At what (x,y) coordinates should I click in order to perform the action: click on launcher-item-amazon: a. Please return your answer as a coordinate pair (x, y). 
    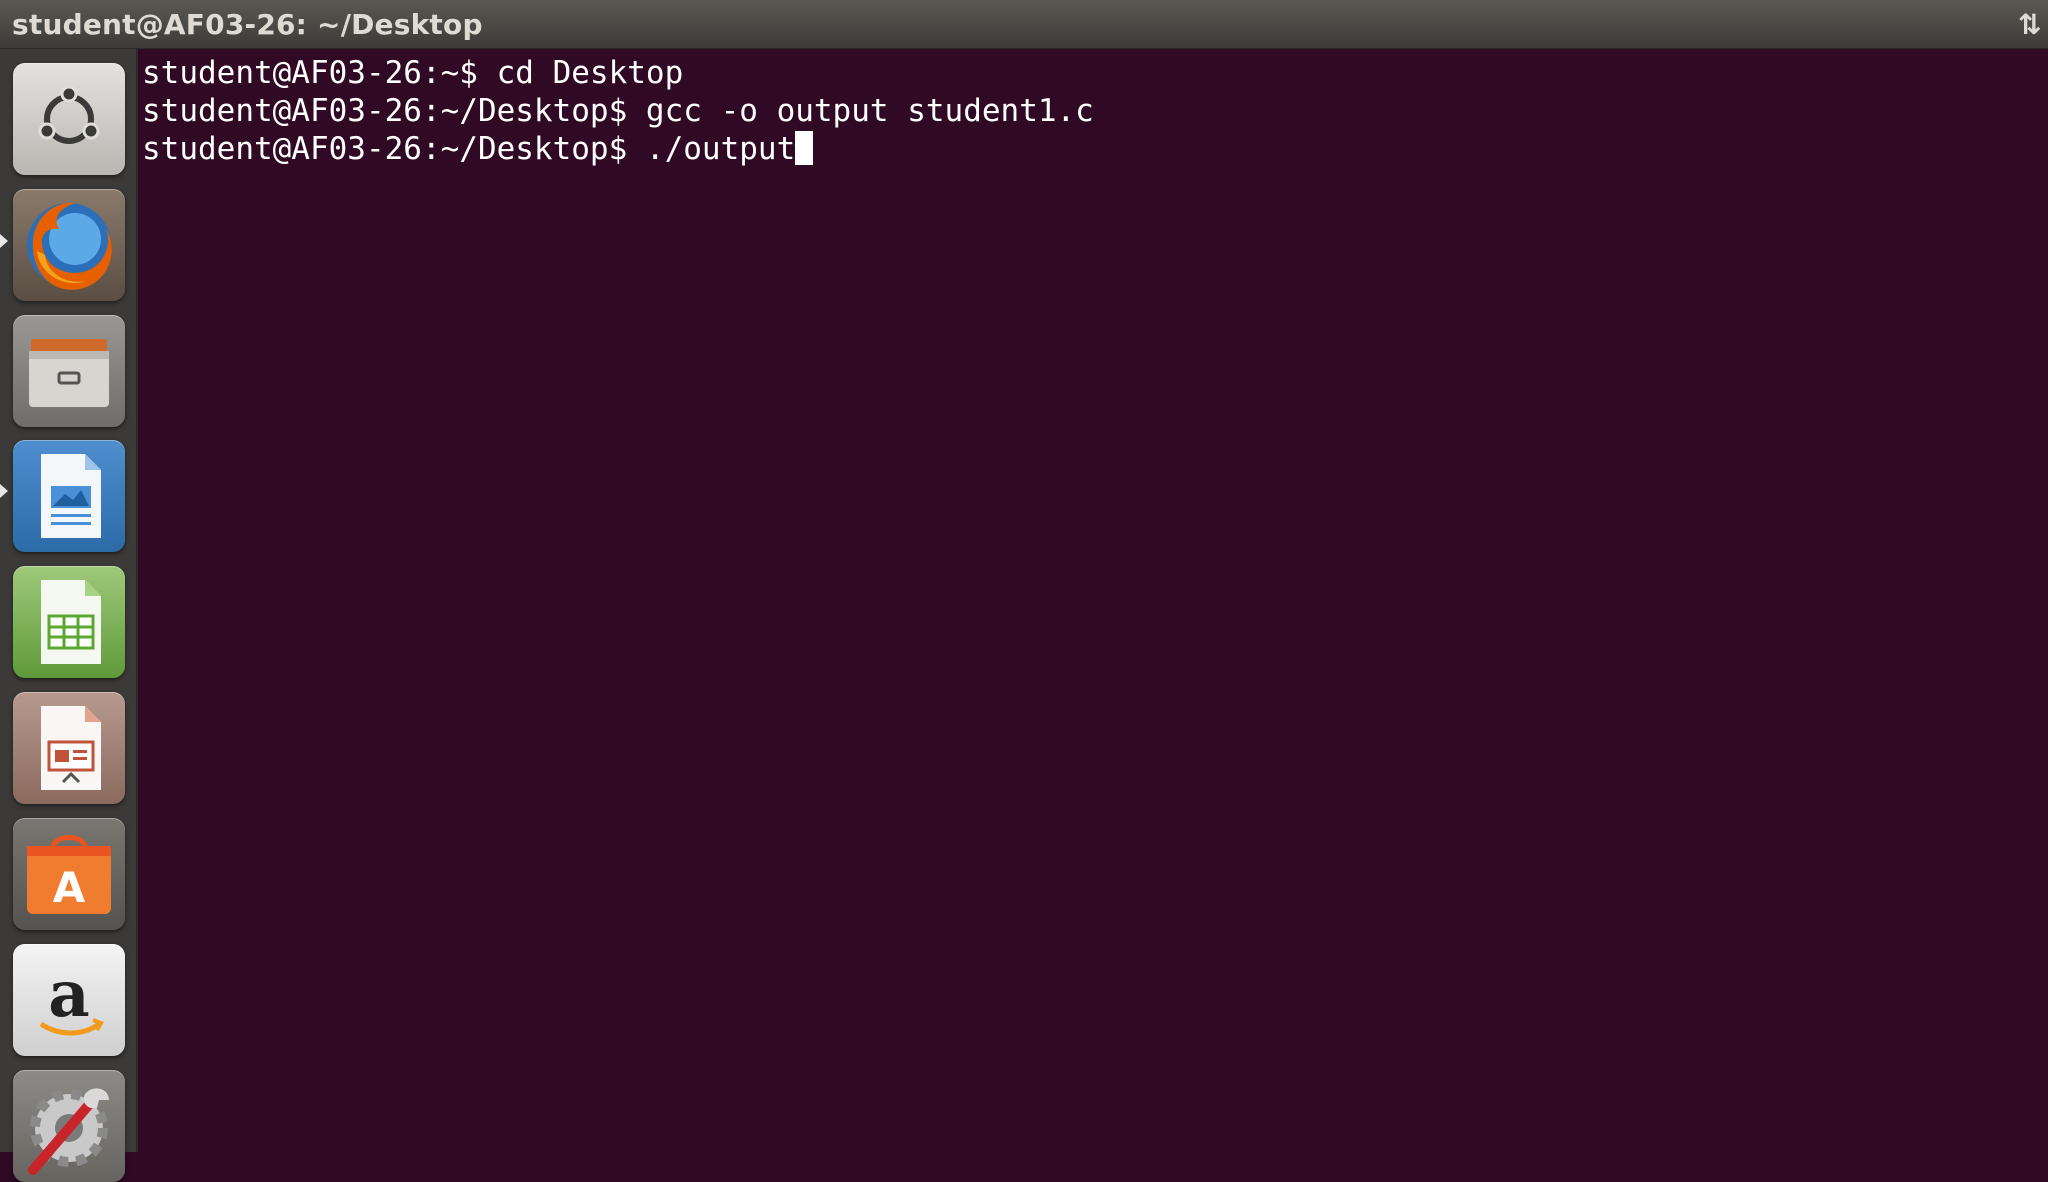
    Looking at the image, I should click on (69, 1000).